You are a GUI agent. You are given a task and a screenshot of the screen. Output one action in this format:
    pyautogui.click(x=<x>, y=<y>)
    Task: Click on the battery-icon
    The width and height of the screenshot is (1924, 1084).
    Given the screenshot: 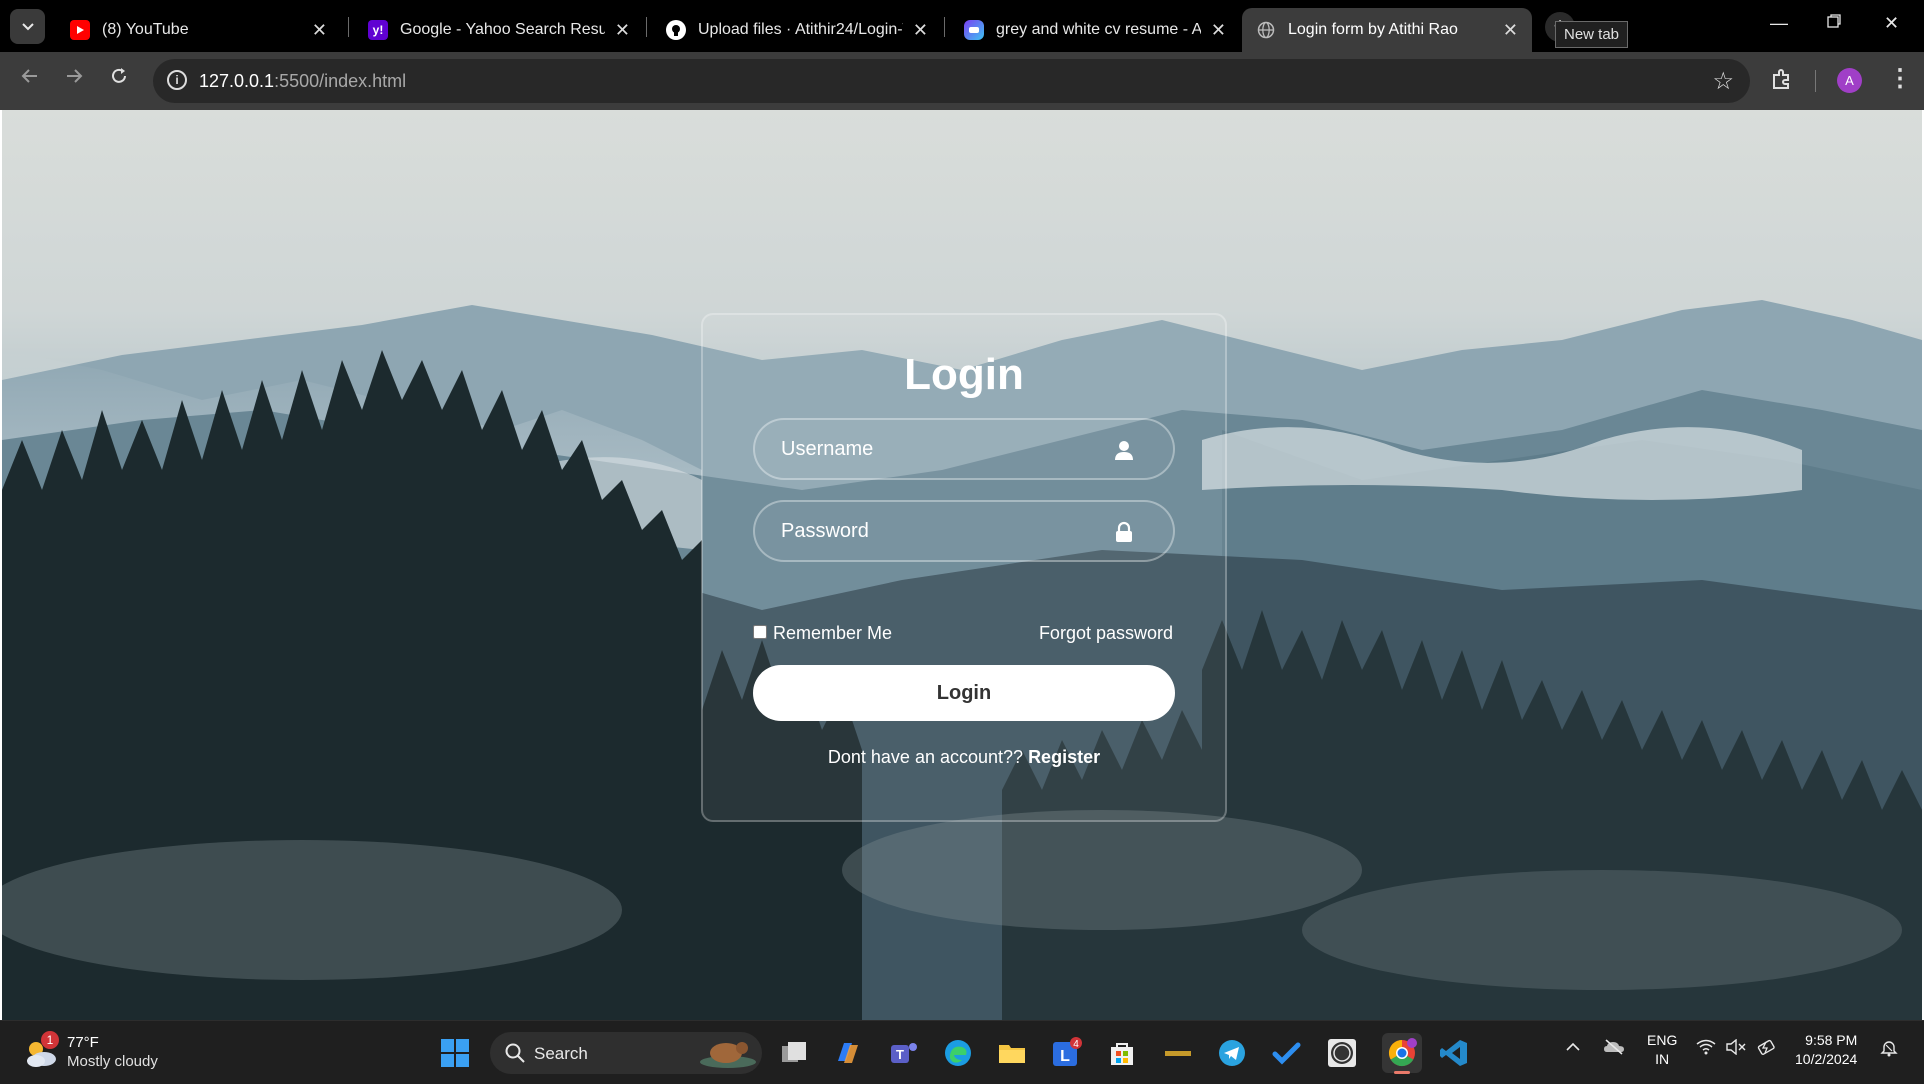 What is the action you would take?
    pyautogui.click(x=1767, y=1049)
    